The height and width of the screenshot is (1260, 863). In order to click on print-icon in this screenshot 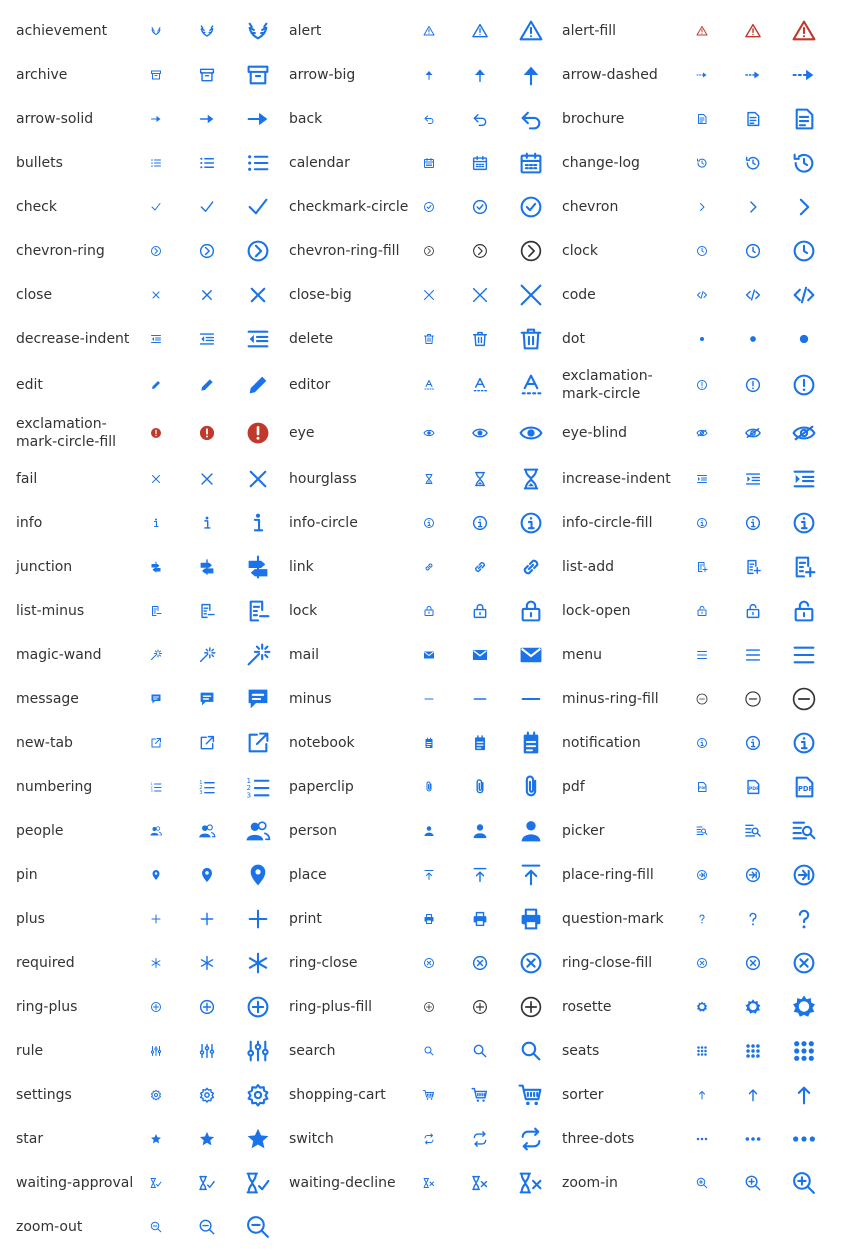, I will do `click(531, 919)`.